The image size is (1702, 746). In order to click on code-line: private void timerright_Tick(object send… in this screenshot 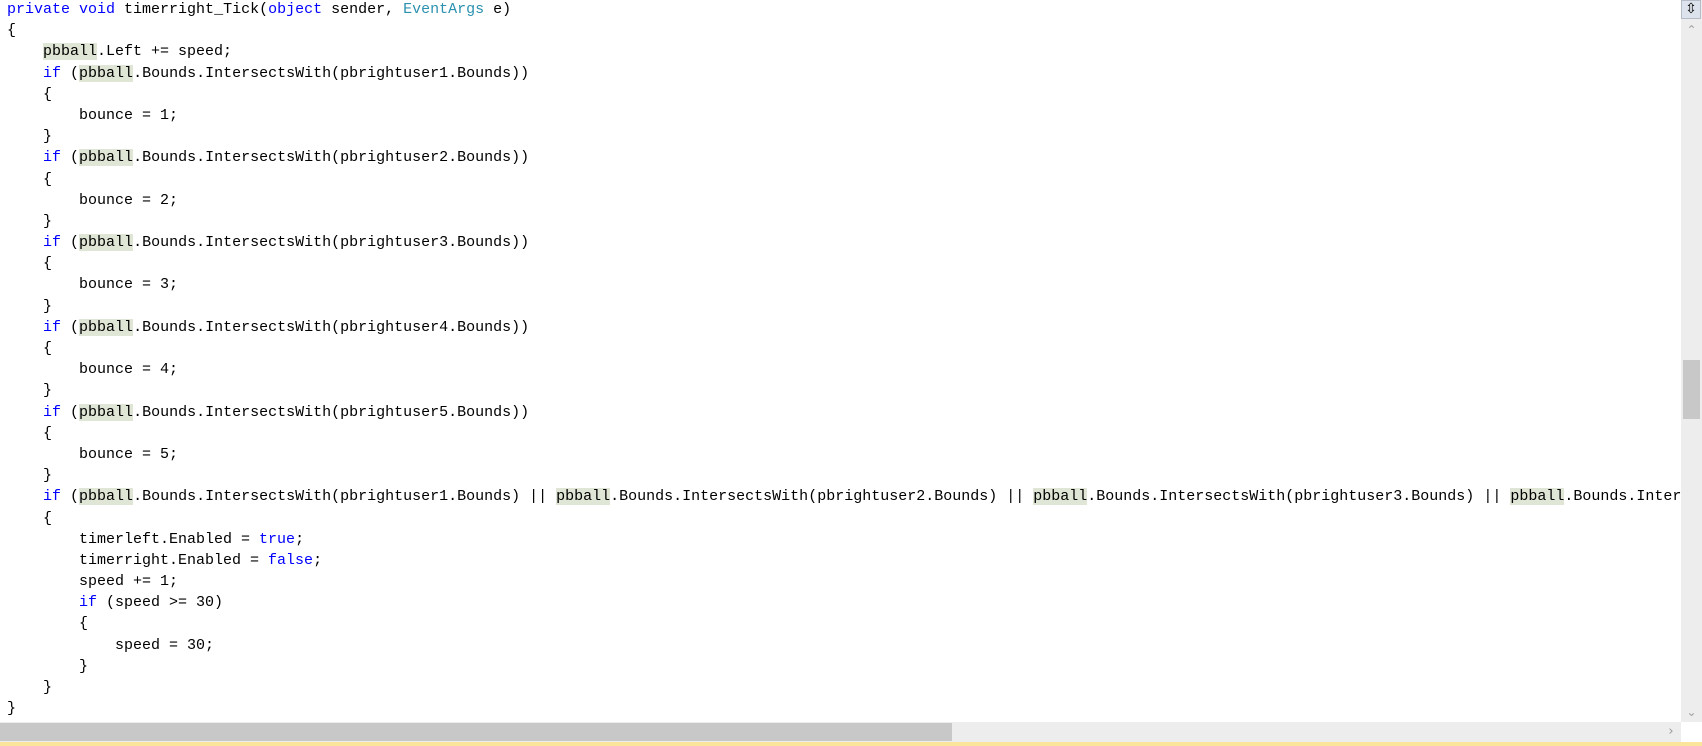, I will do `click(844, 10)`.